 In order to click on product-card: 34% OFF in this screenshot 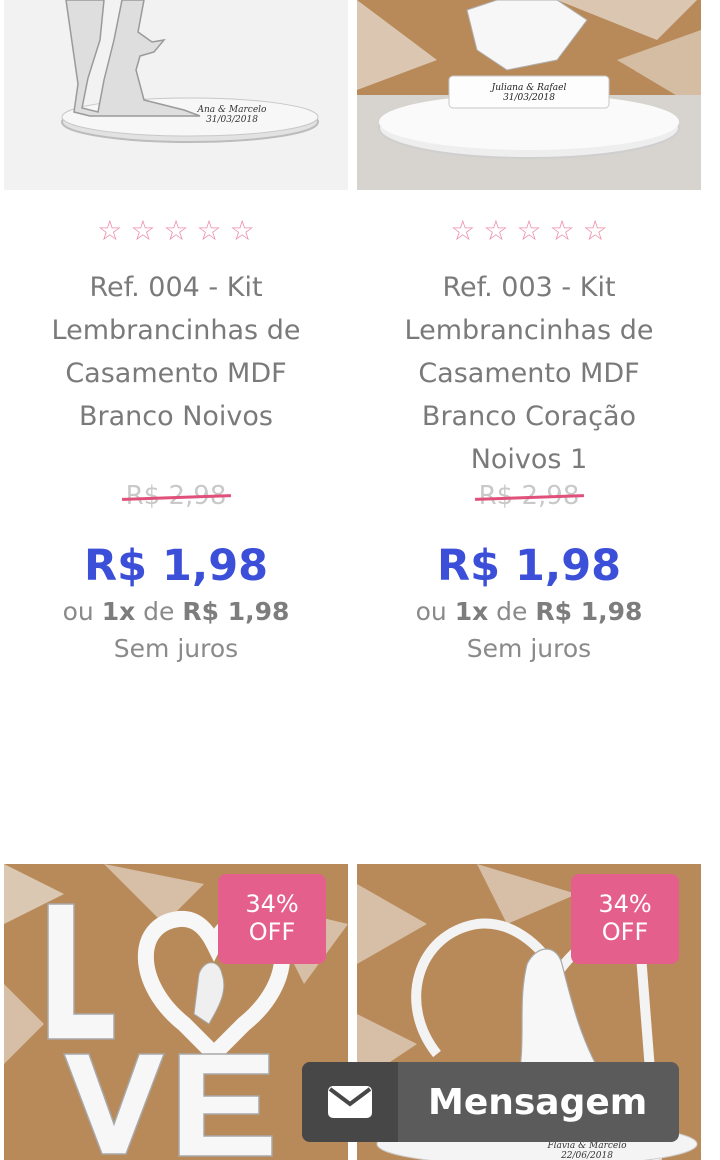, I will do `click(176, 1012)`.